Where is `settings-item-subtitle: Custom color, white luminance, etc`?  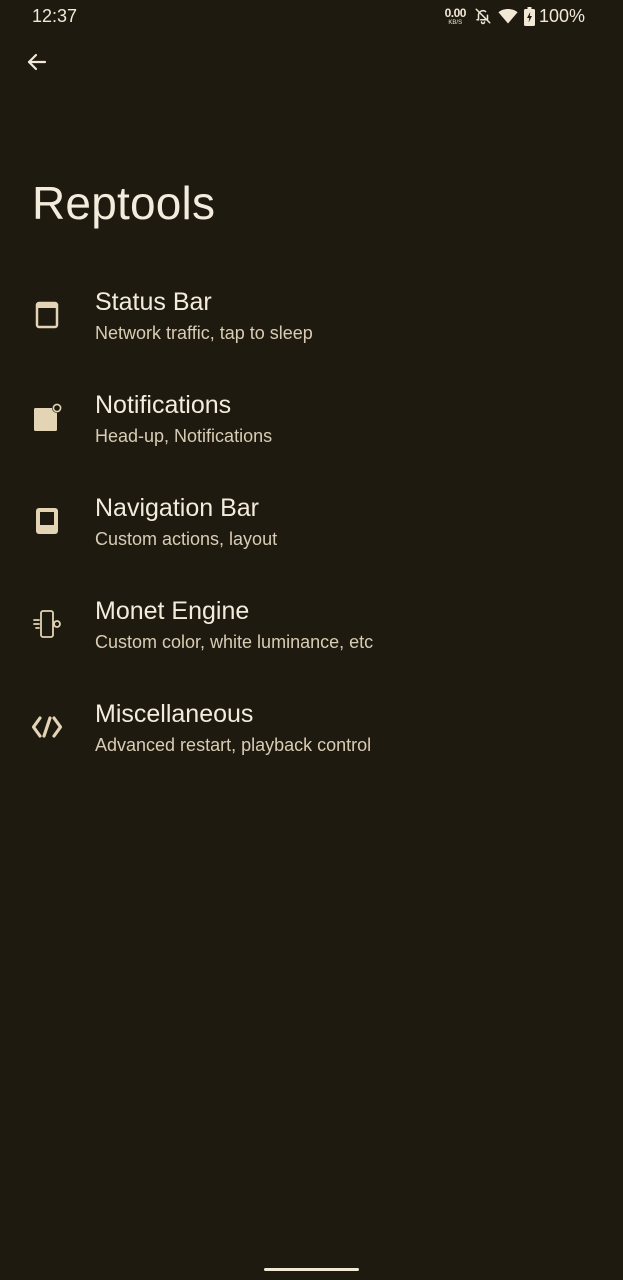 settings-item-subtitle: Custom color, white luminance, etc is located at coordinates (234, 642).